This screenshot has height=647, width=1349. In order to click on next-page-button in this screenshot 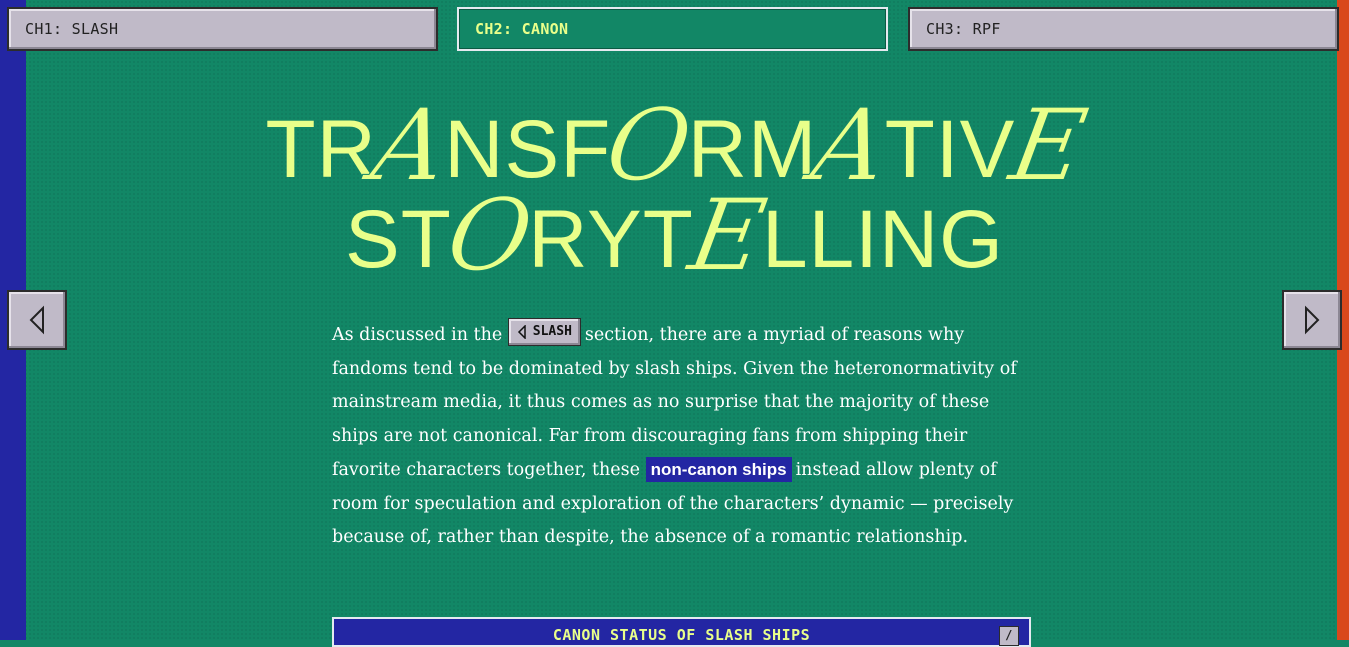, I will do `click(1312, 320)`.